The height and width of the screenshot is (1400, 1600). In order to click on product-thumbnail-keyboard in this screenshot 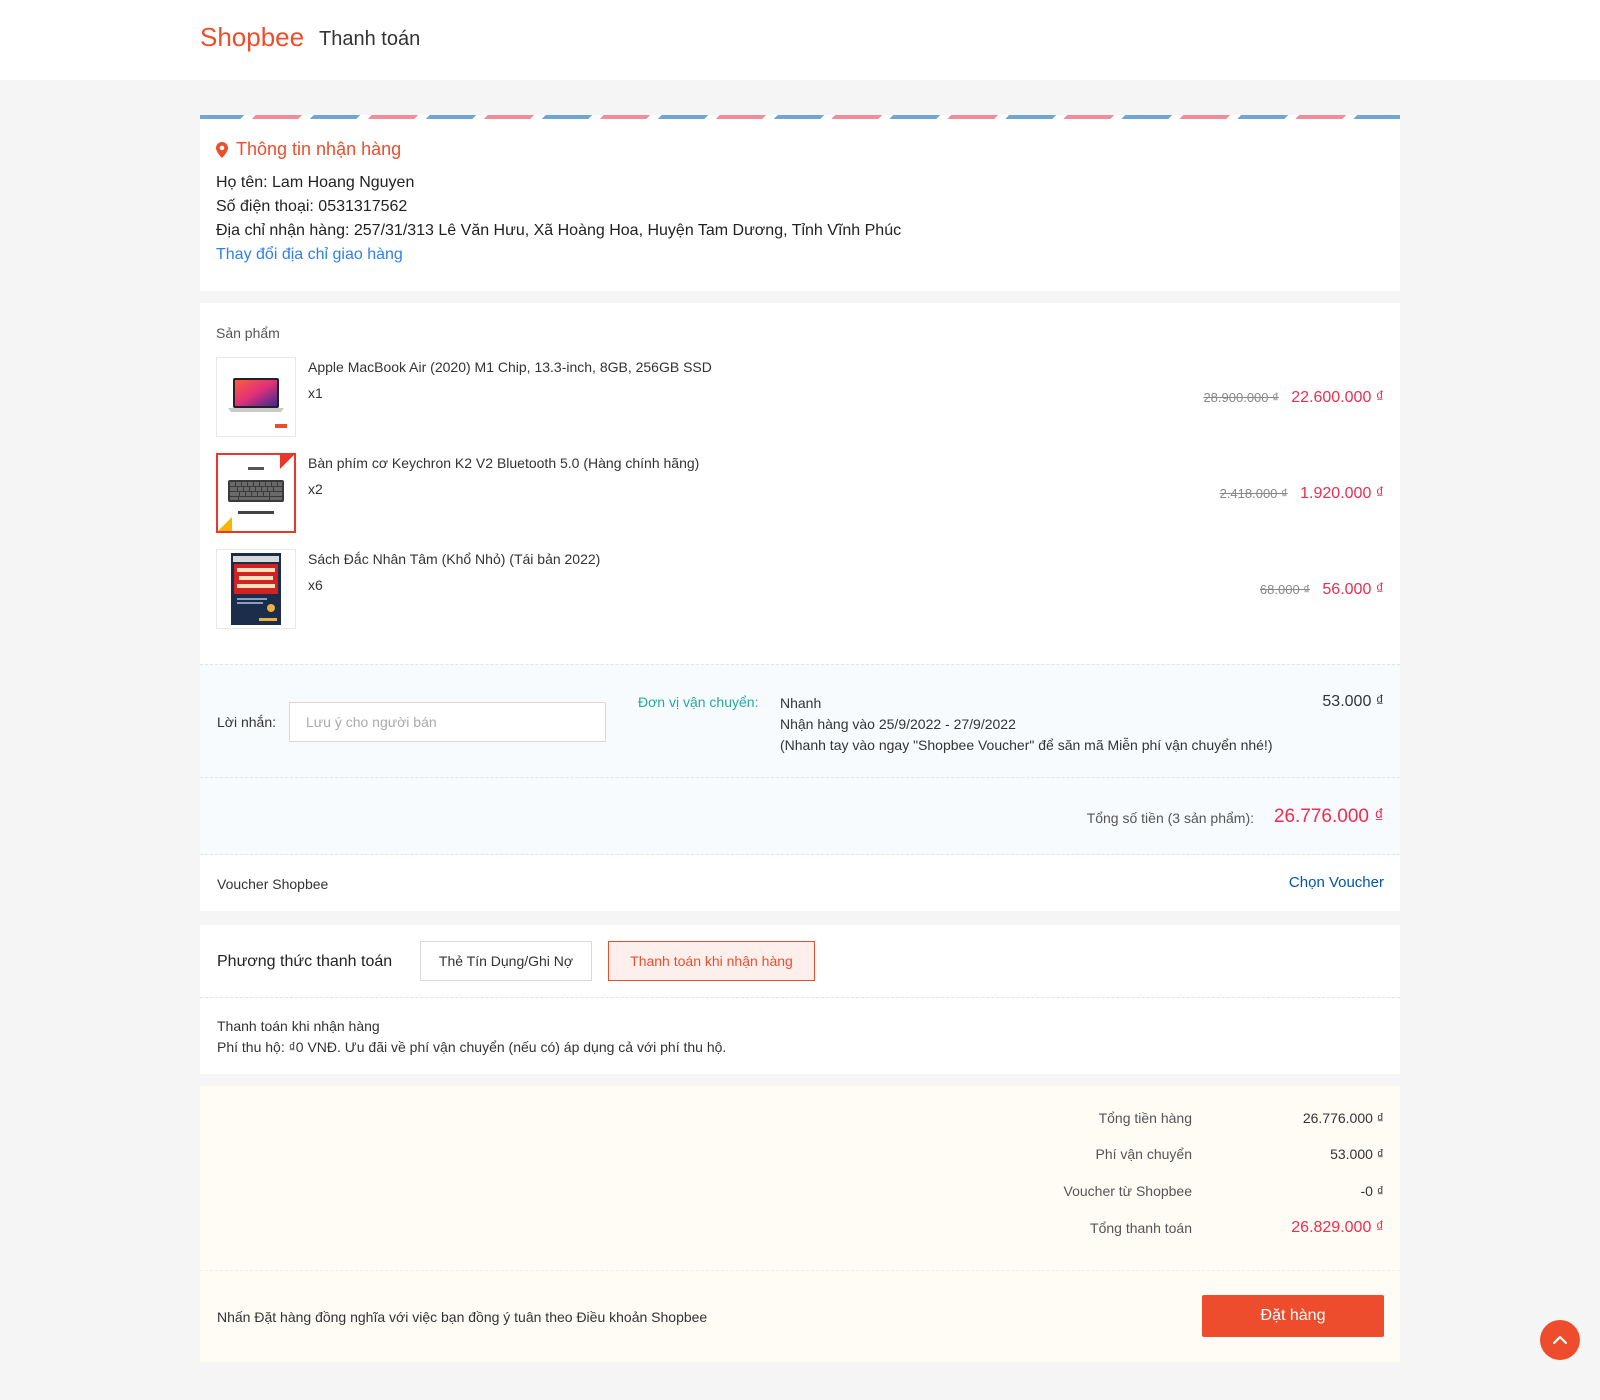, I will do `click(256, 493)`.